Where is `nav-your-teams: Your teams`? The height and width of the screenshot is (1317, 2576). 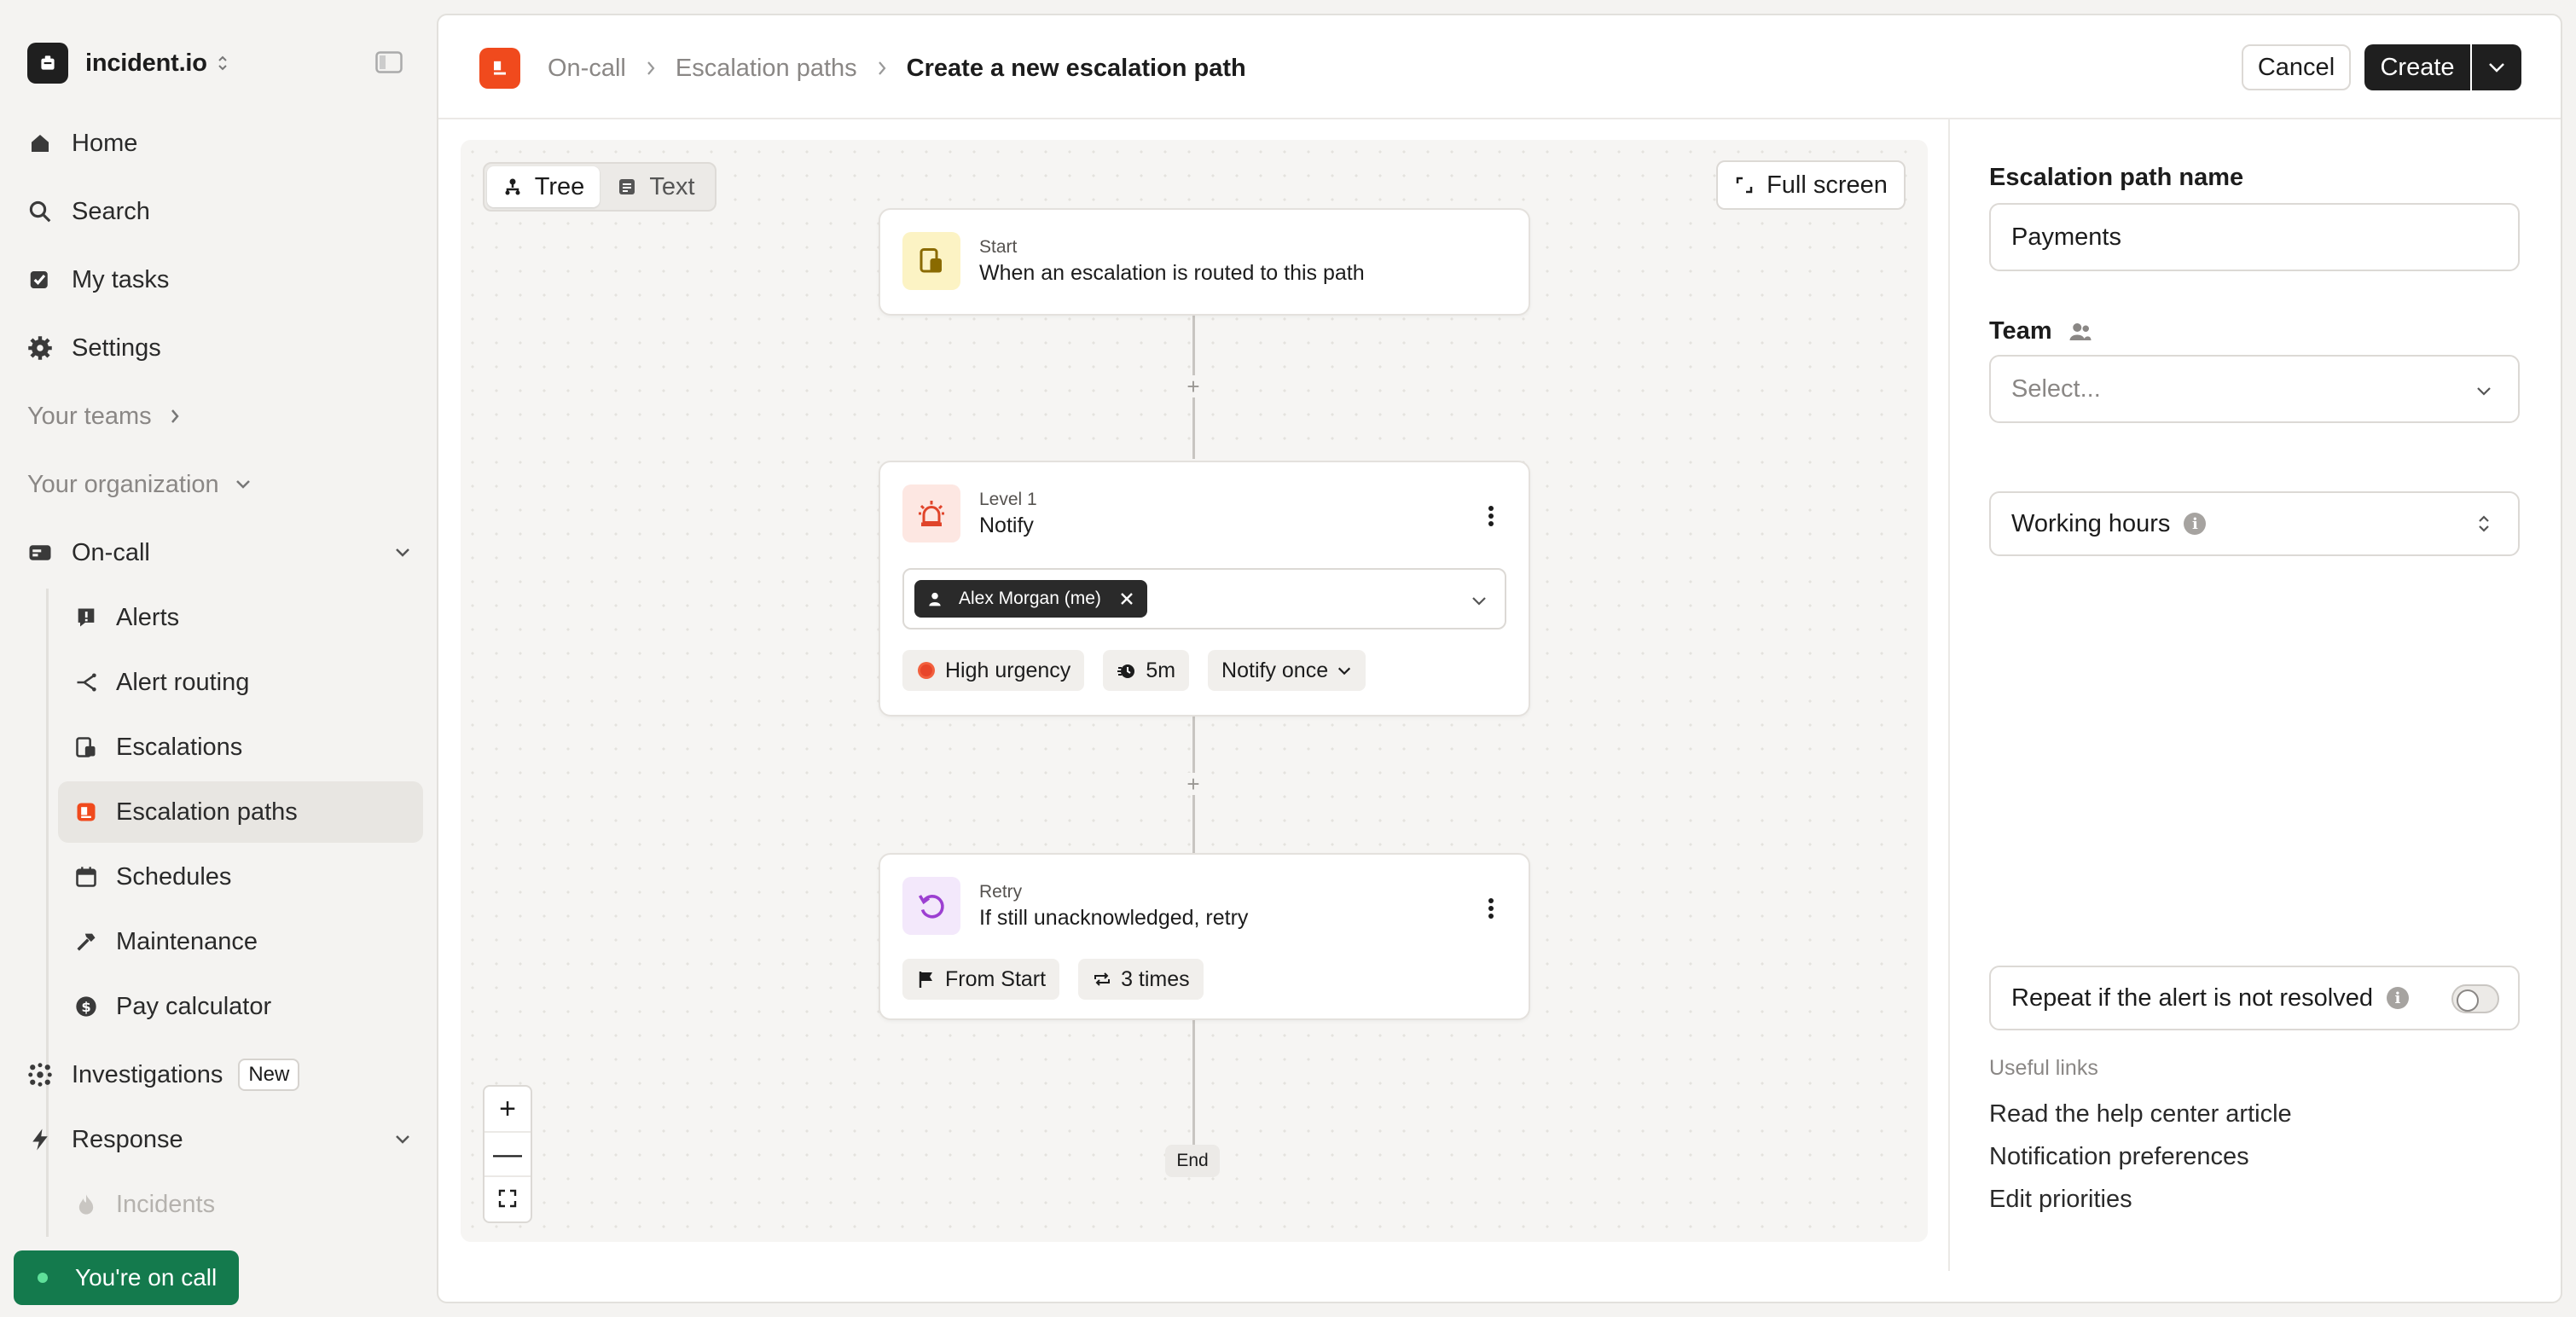 nav-your-teams: Your teams is located at coordinates (104, 416).